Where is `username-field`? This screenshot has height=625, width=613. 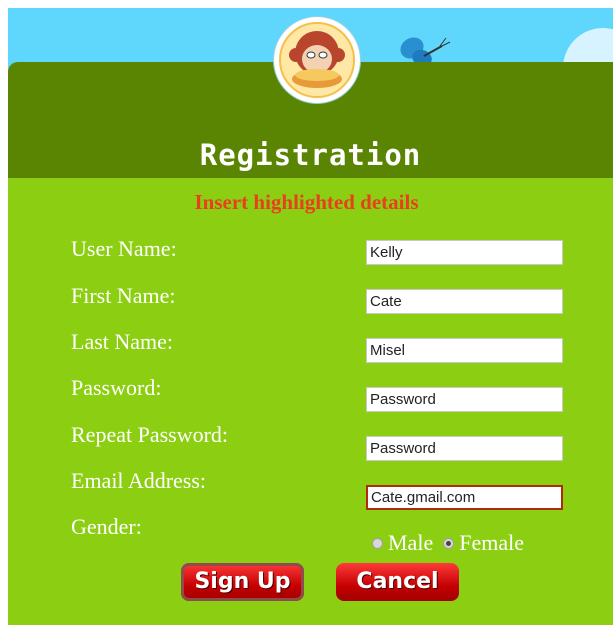
username-field is located at coordinates (464, 252).